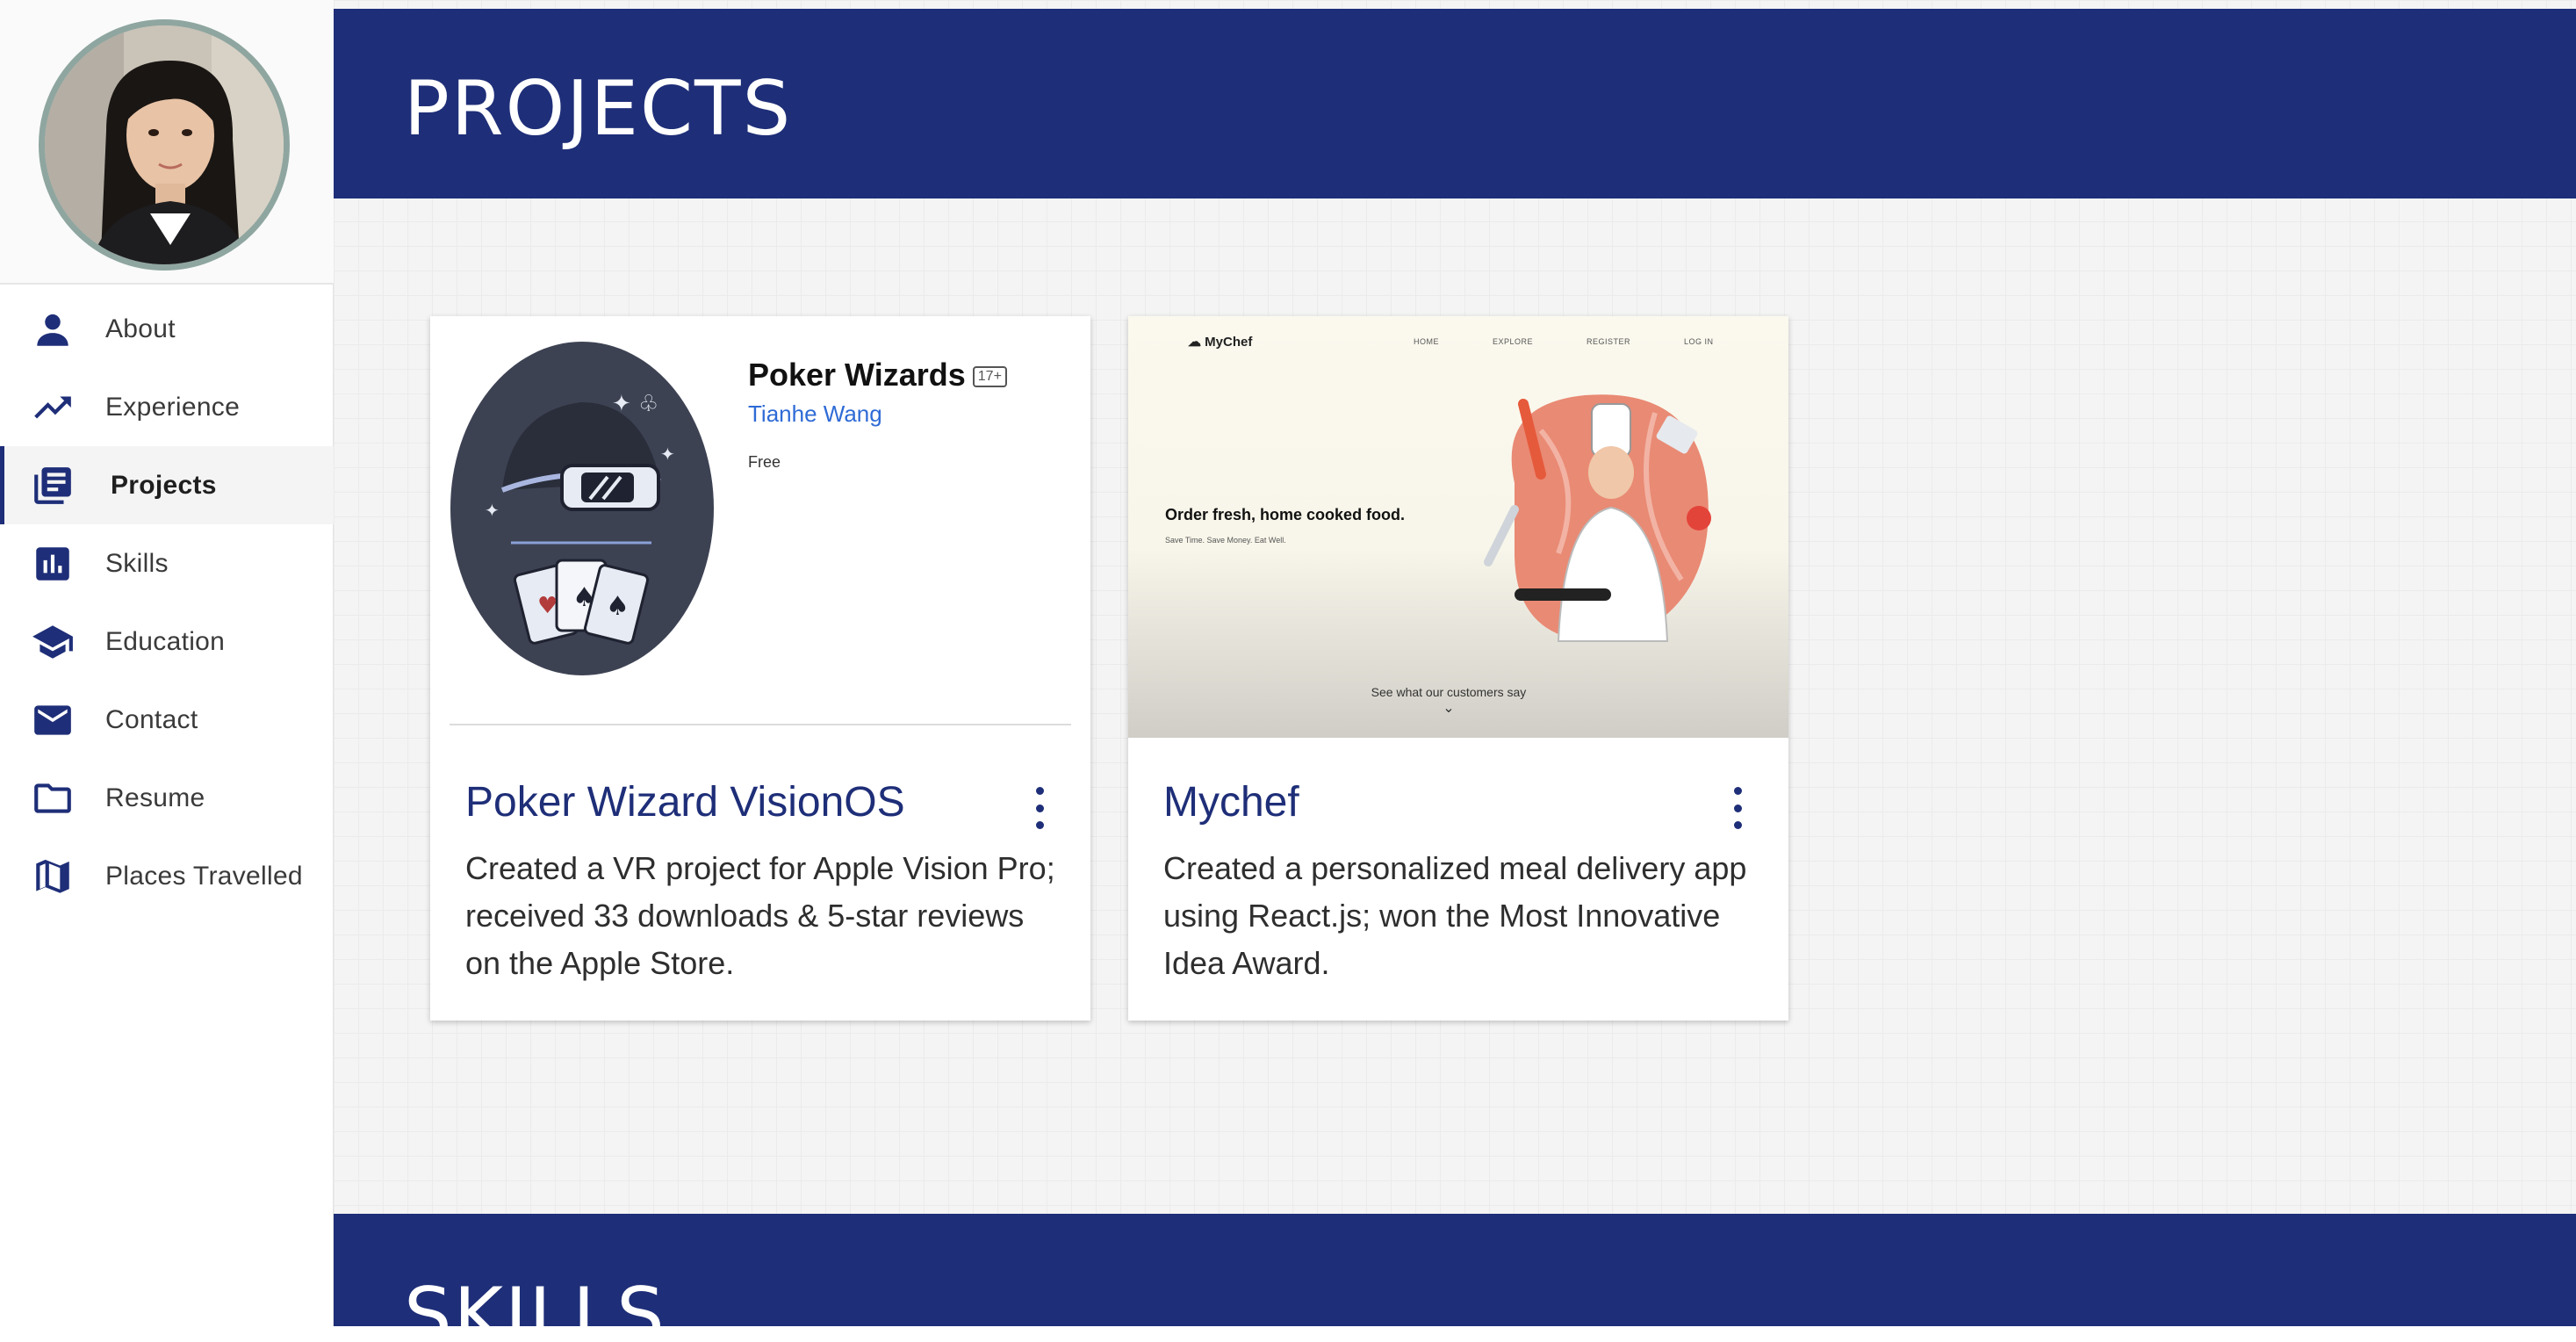 The width and height of the screenshot is (2576, 1342). Describe the element at coordinates (1597, 518) in the screenshot. I see `chef-illustration` at that location.